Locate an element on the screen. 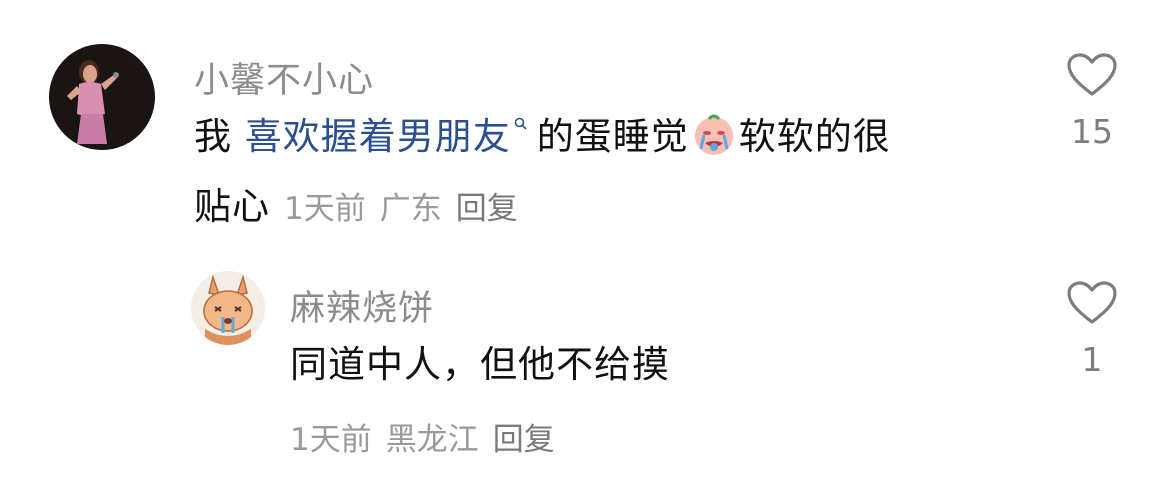 This screenshot has width=1170, height=490. topic-link: 喜欢握着男朋友 is located at coordinates (378, 136).